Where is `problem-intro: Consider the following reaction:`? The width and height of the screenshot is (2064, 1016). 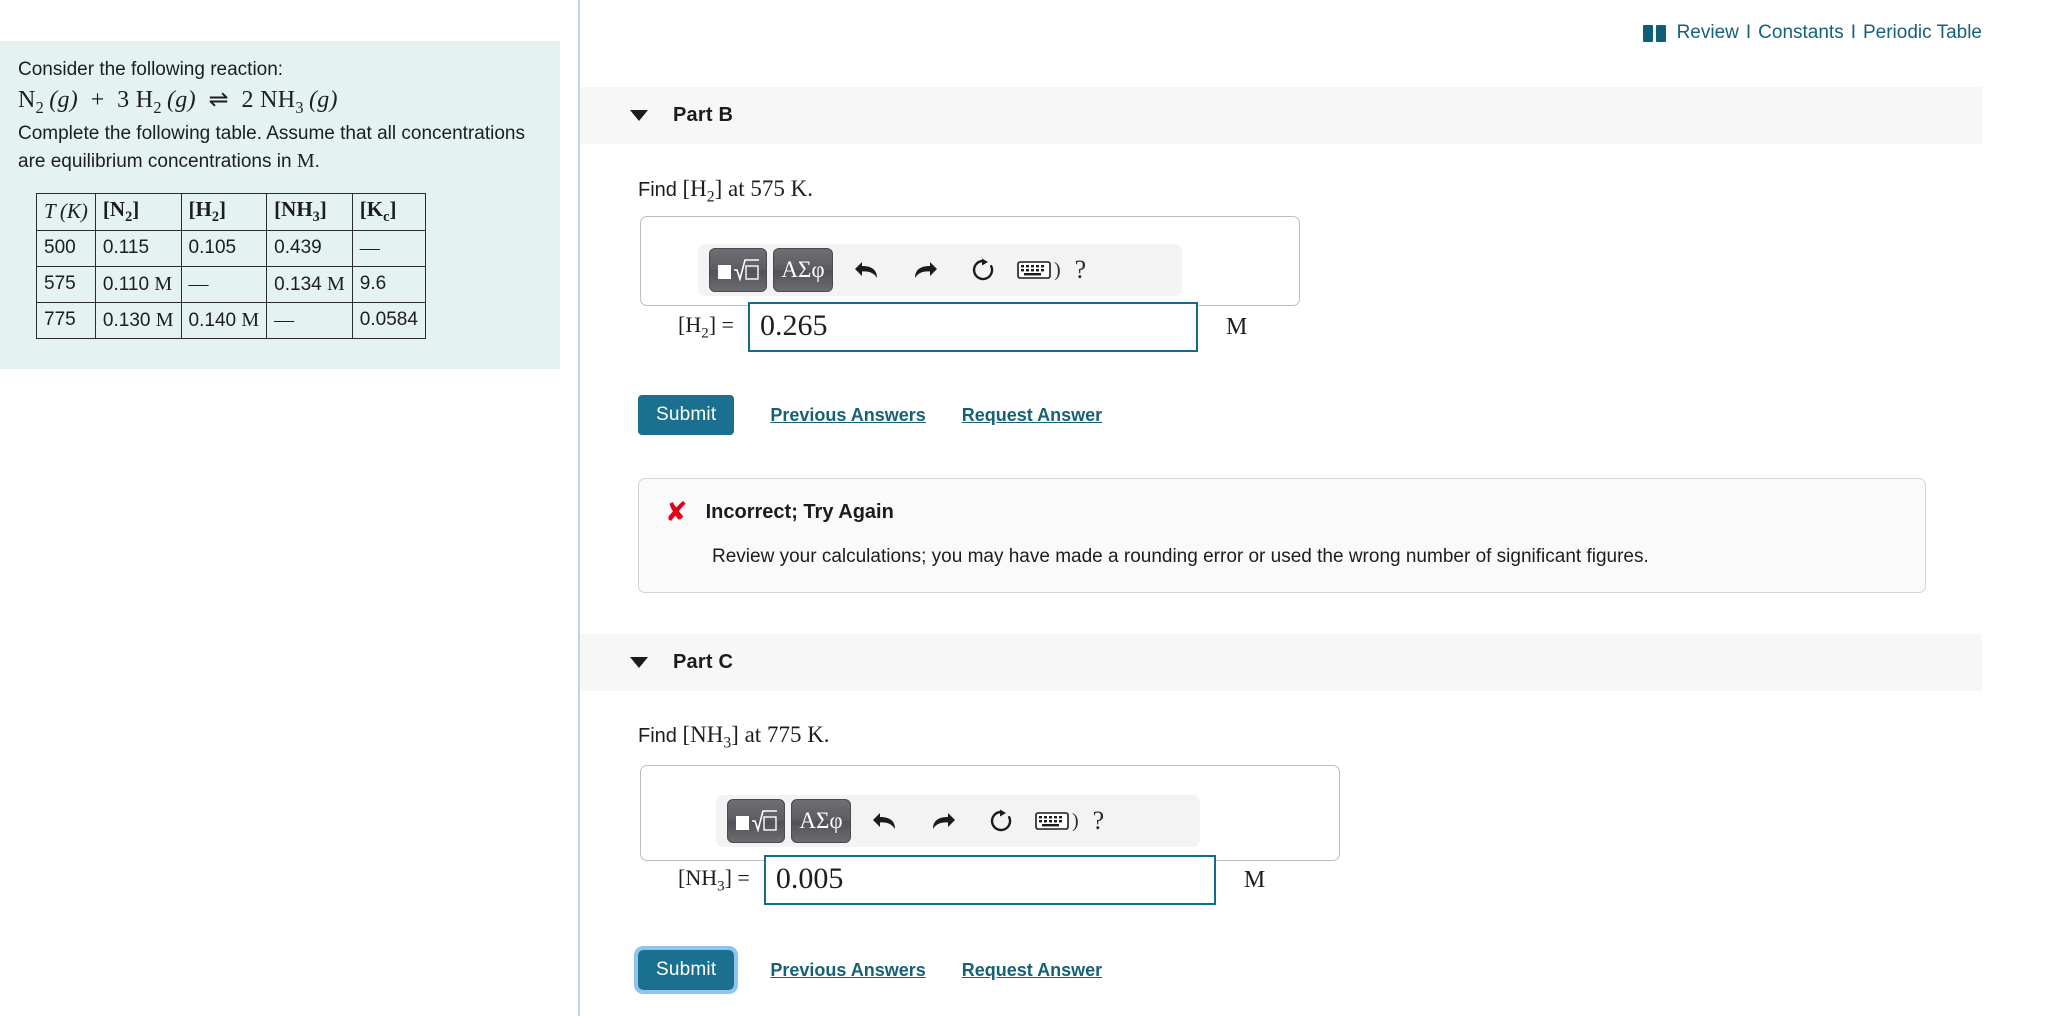 problem-intro: Consider the following reaction: is located at coordinates (151, 69).